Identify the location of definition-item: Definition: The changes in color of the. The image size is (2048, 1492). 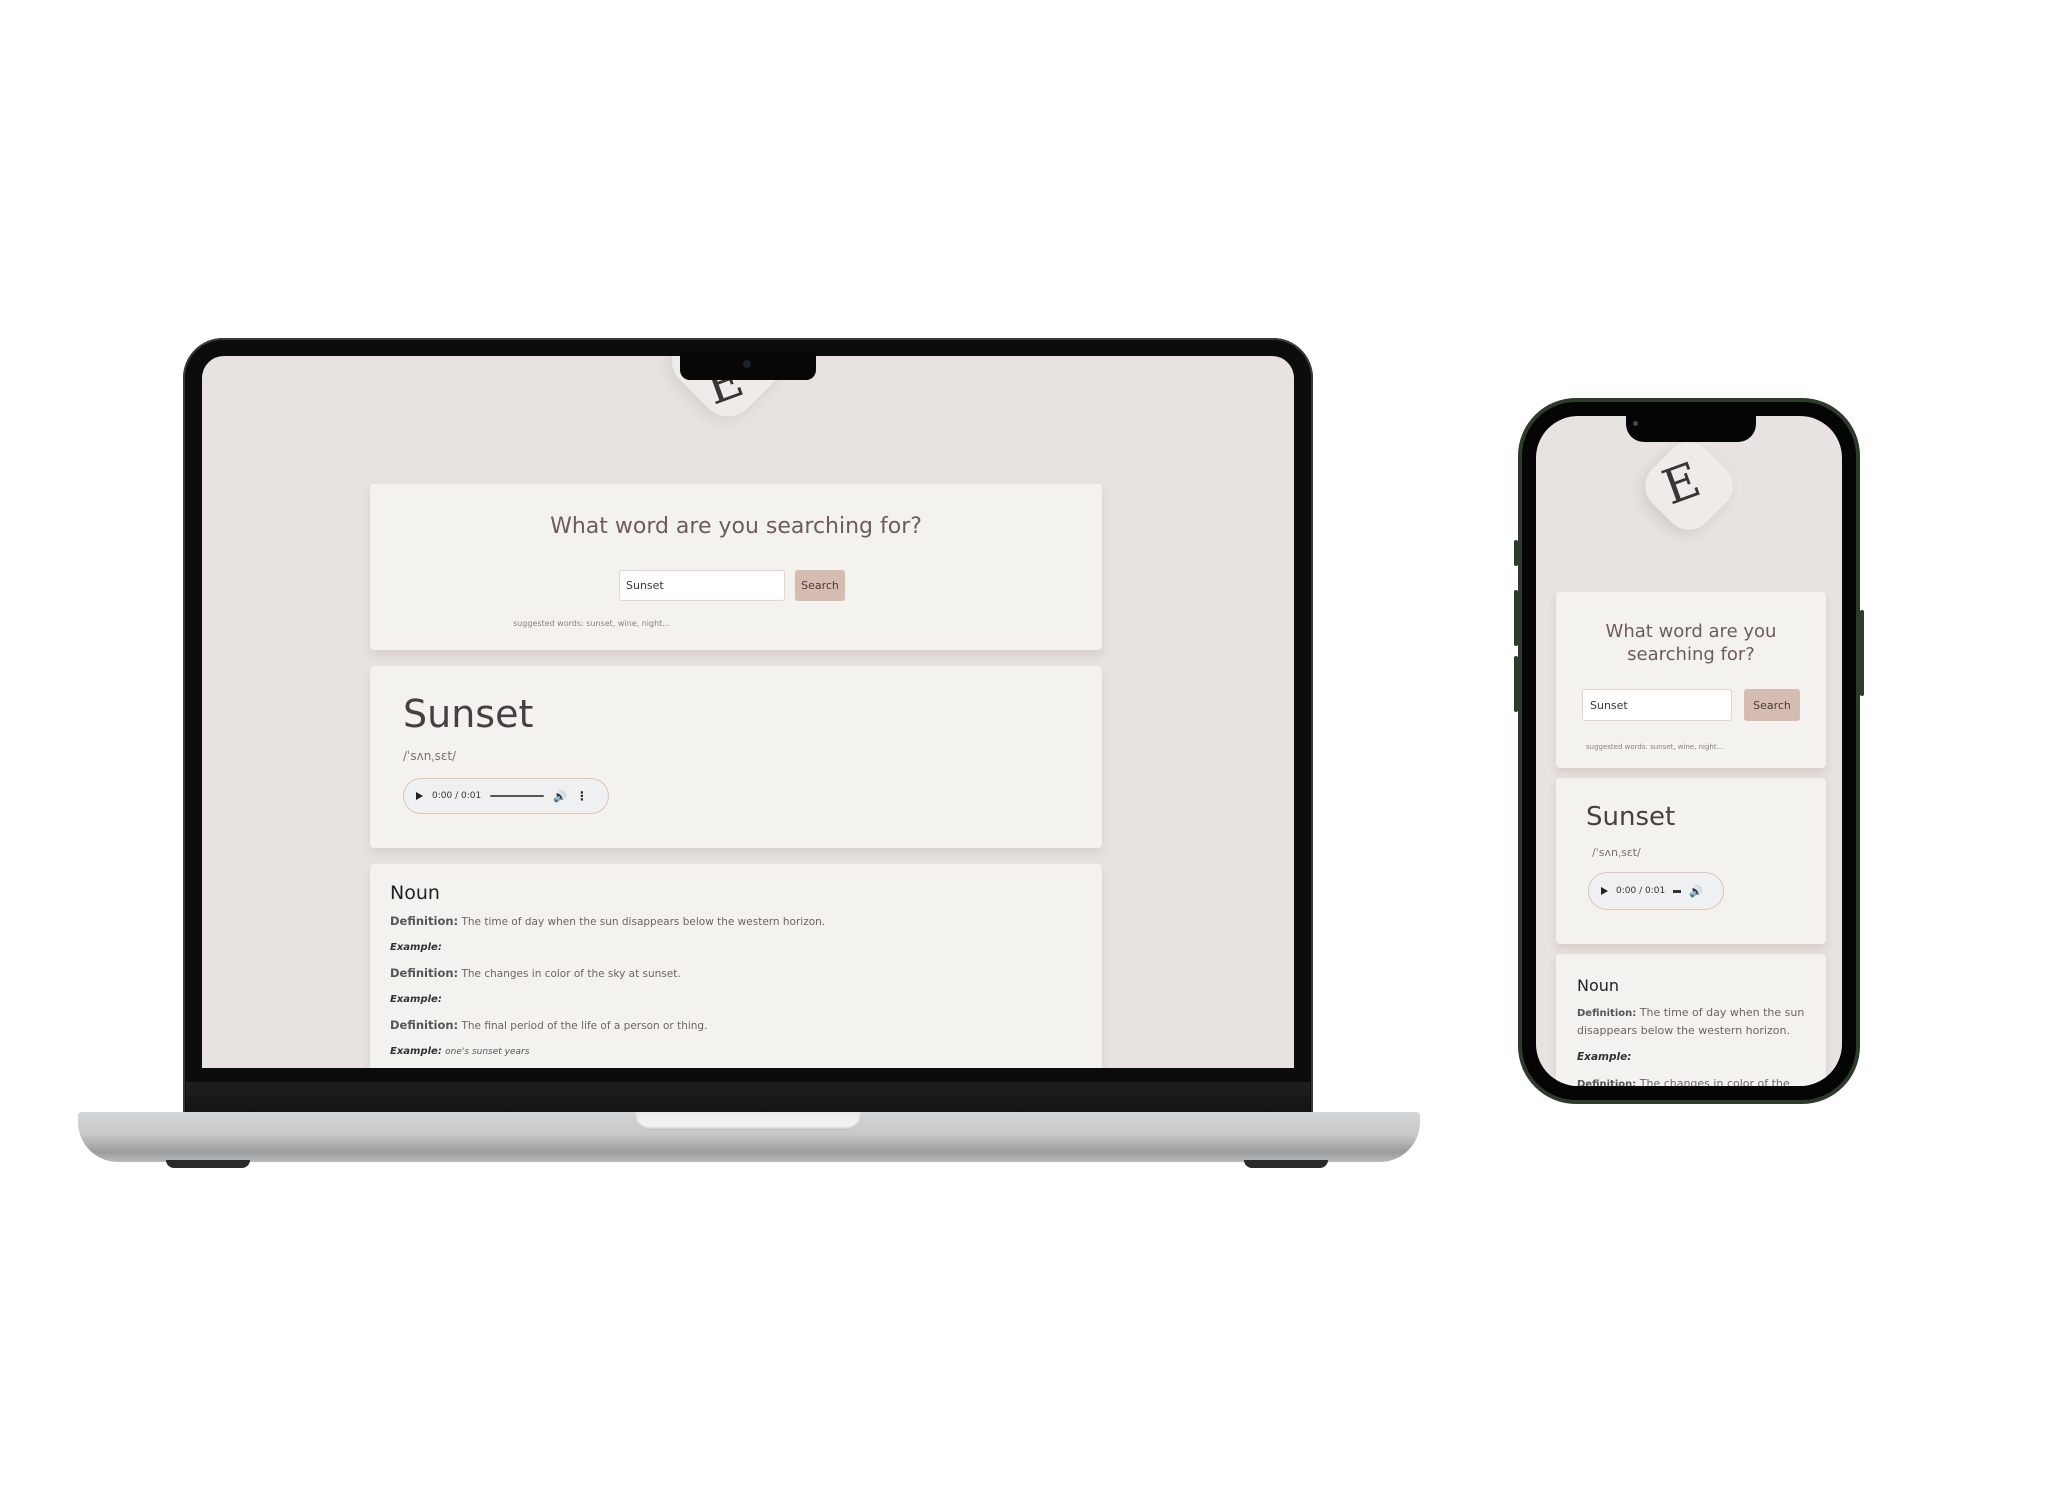
(1683, 1081).